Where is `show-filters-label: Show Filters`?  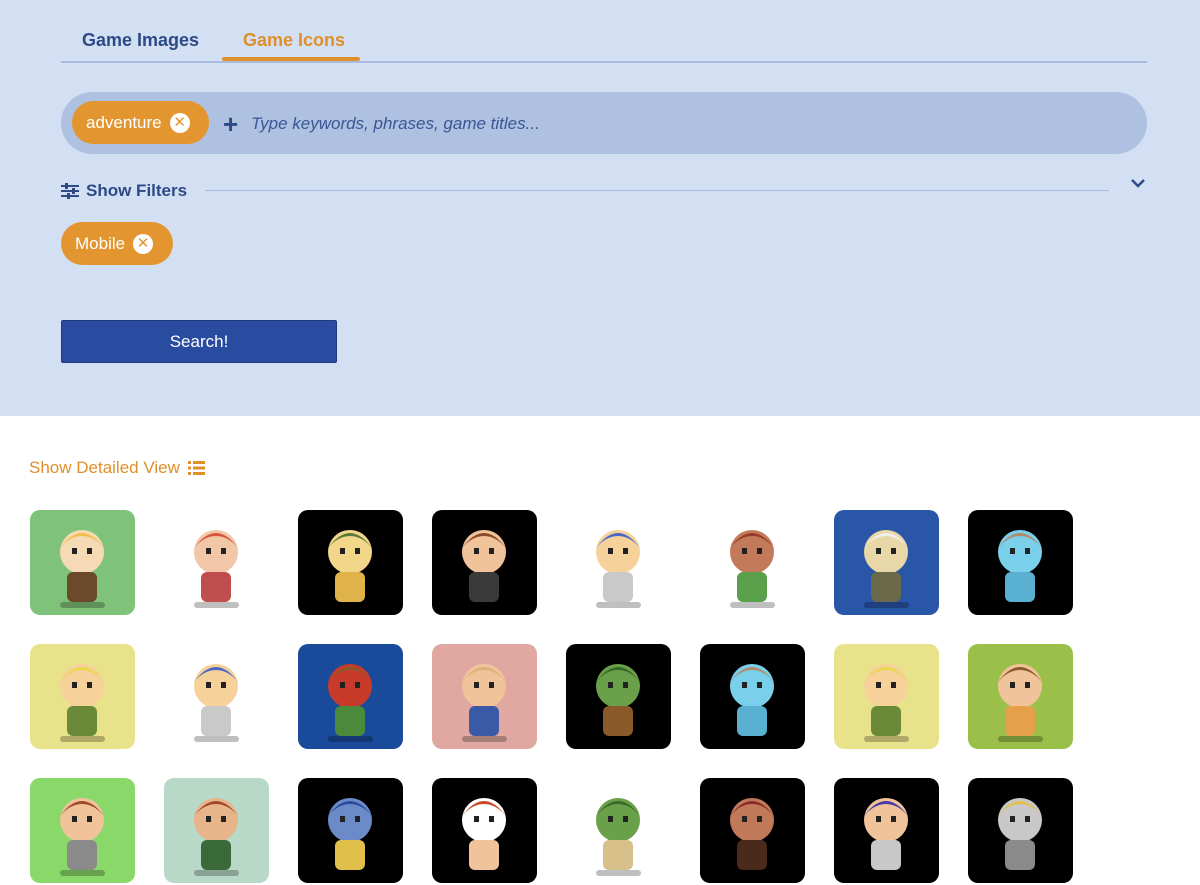
show-filters-label: Show Filters is located at coordinates (137, 190).